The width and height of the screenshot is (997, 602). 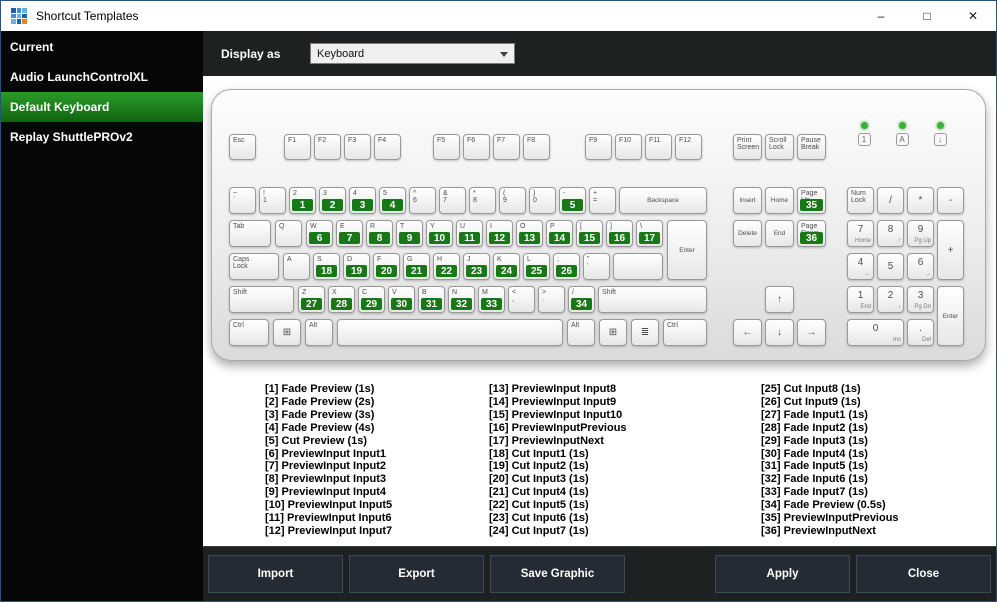 What do you see at coordinates (890, 233) in the screenshot?
I see `key-num8: 8 ↑` at bounding box center [890, 233].